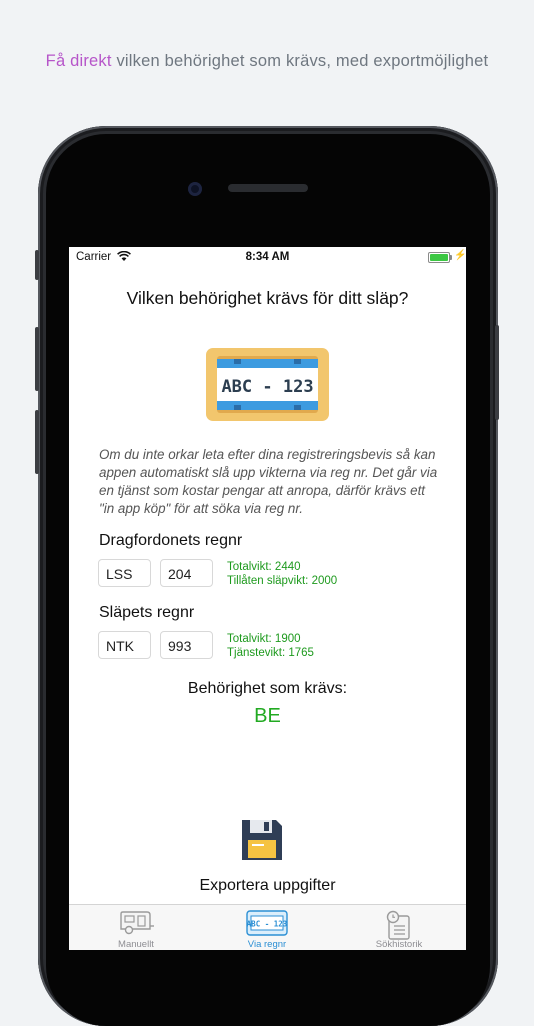 Image resolution: width=534 pixels, height=1026 pixels. Describe the element at coordinates (268, 188) in the screenshot. I see `earpiece-speaker` at that location.